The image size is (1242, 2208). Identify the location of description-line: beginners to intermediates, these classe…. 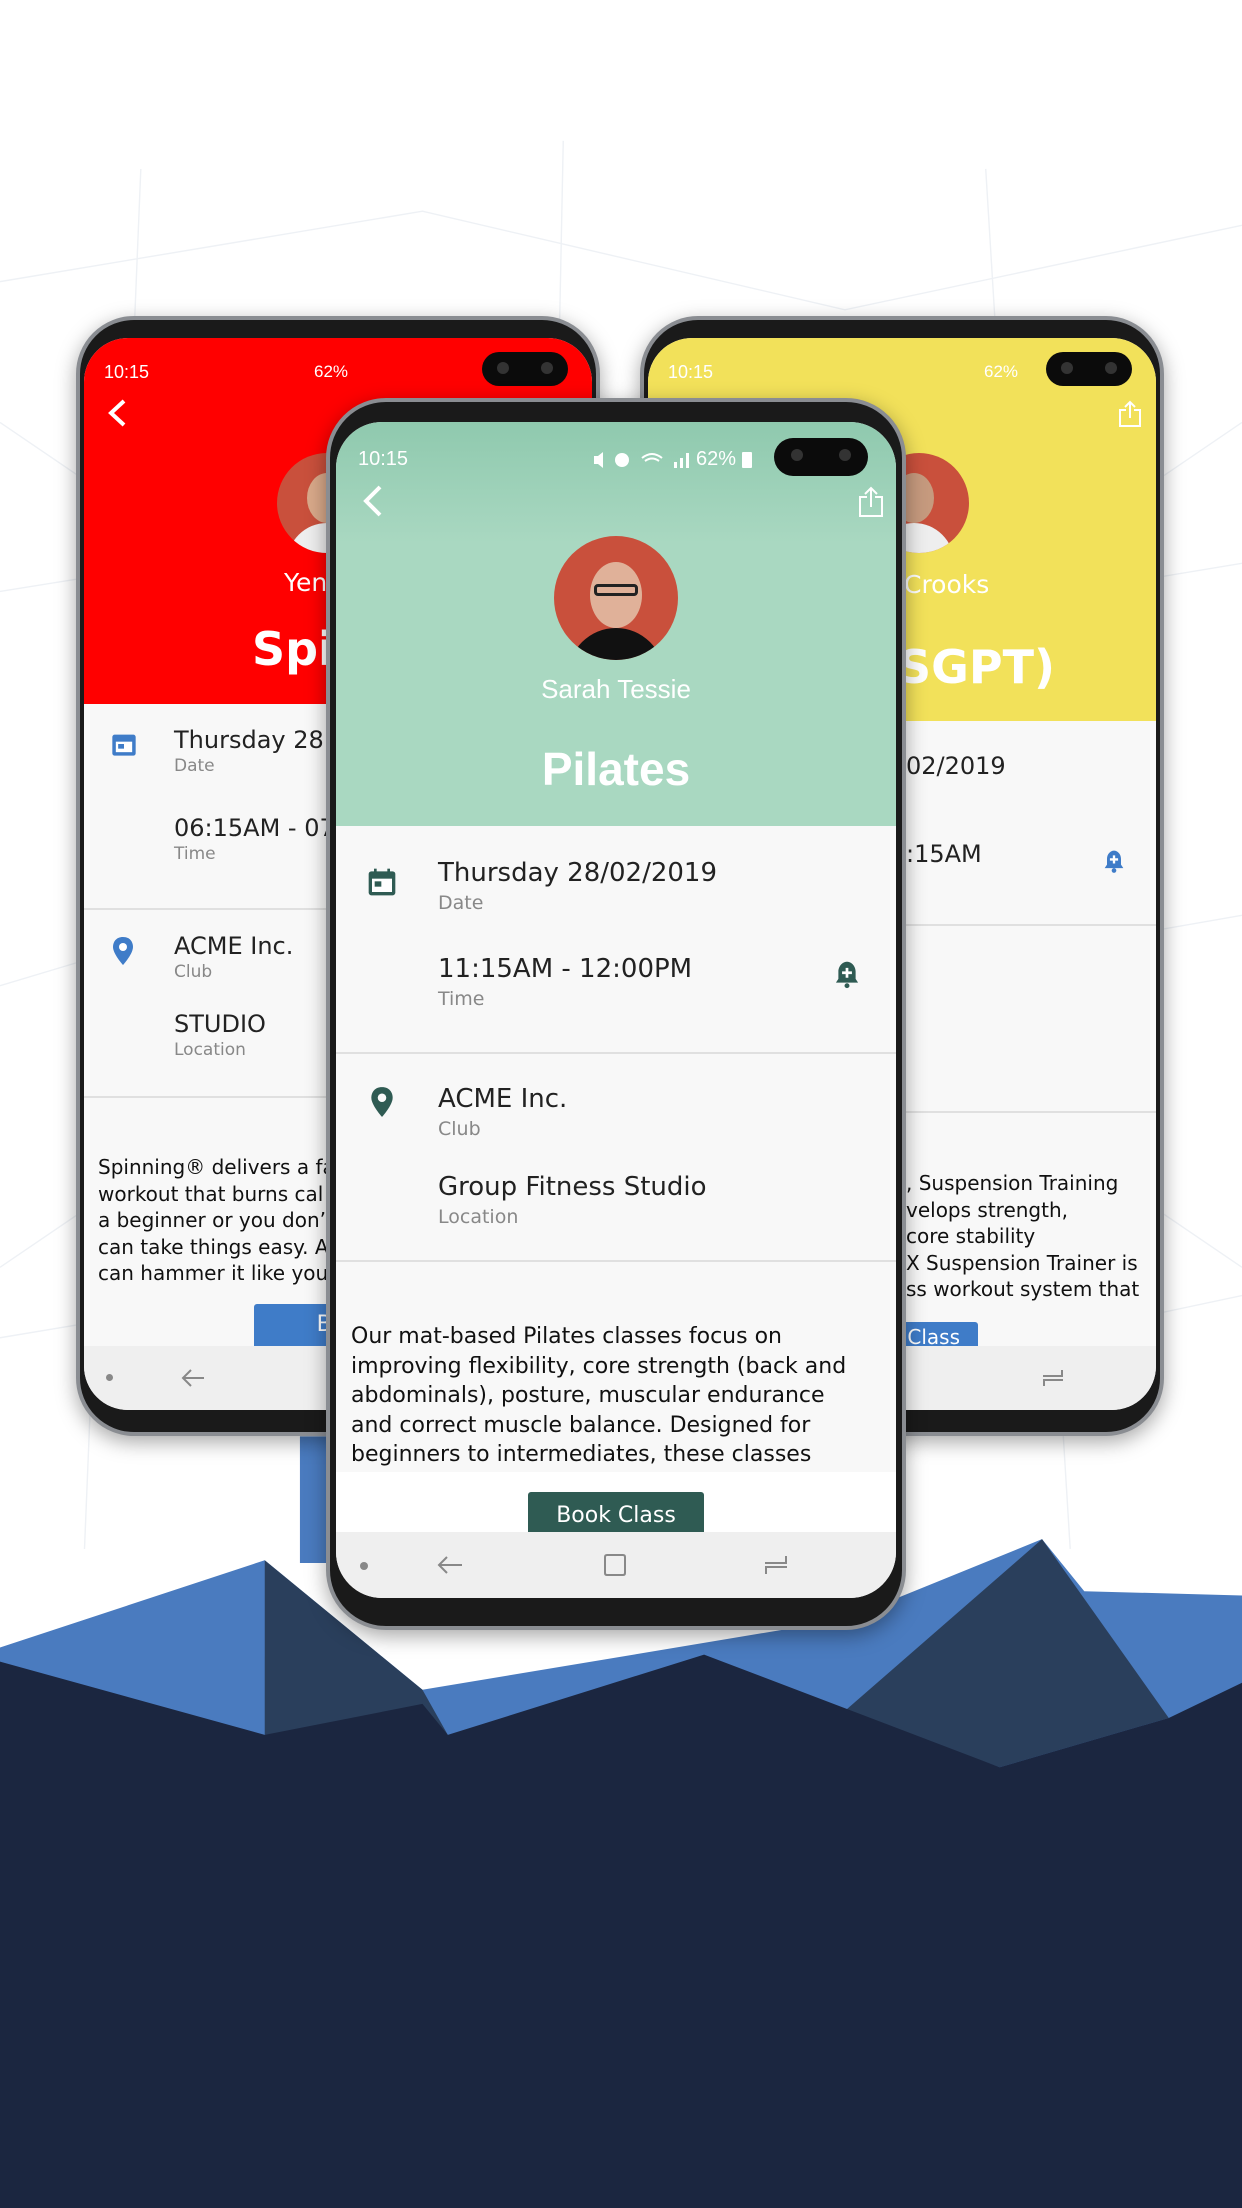
(581, 1454).